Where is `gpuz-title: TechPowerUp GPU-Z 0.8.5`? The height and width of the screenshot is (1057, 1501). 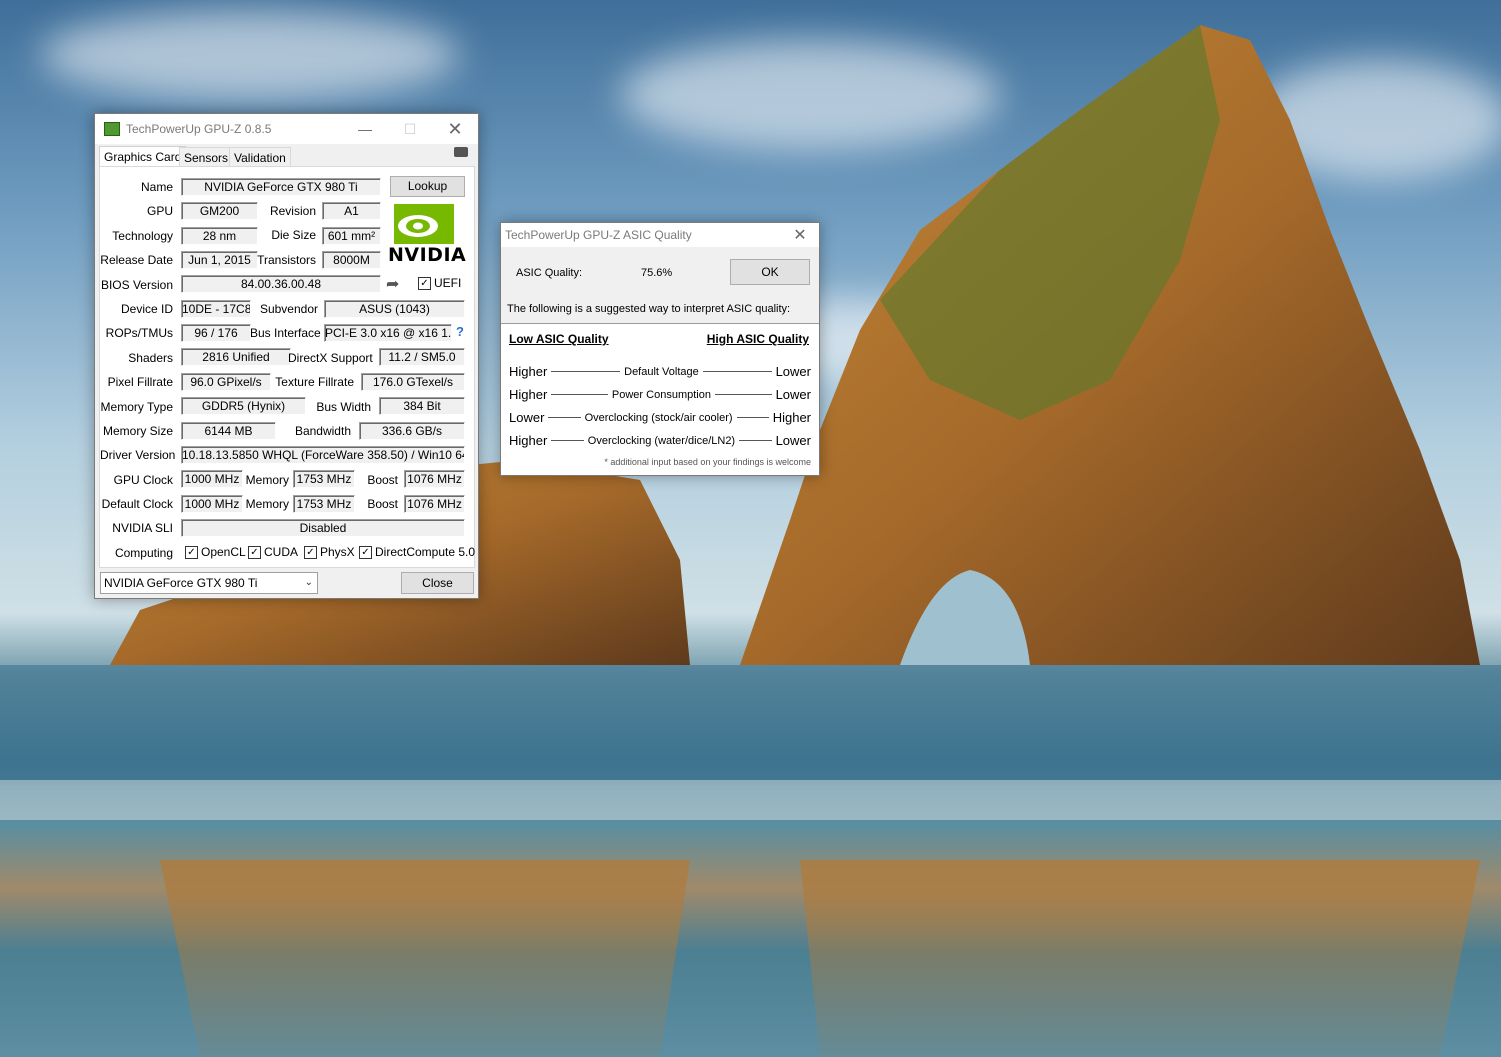
gpuz-title: TechPowerUp GPU-Z 0.8.5 is located at coordinates (199, 129).